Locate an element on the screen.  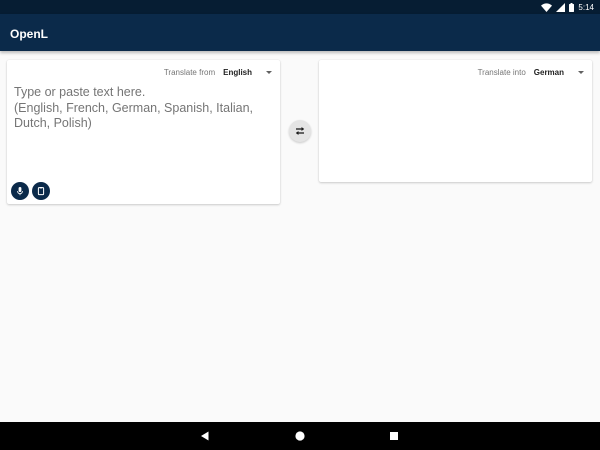
app-title: OpenL is located at coordinates (29, 34).